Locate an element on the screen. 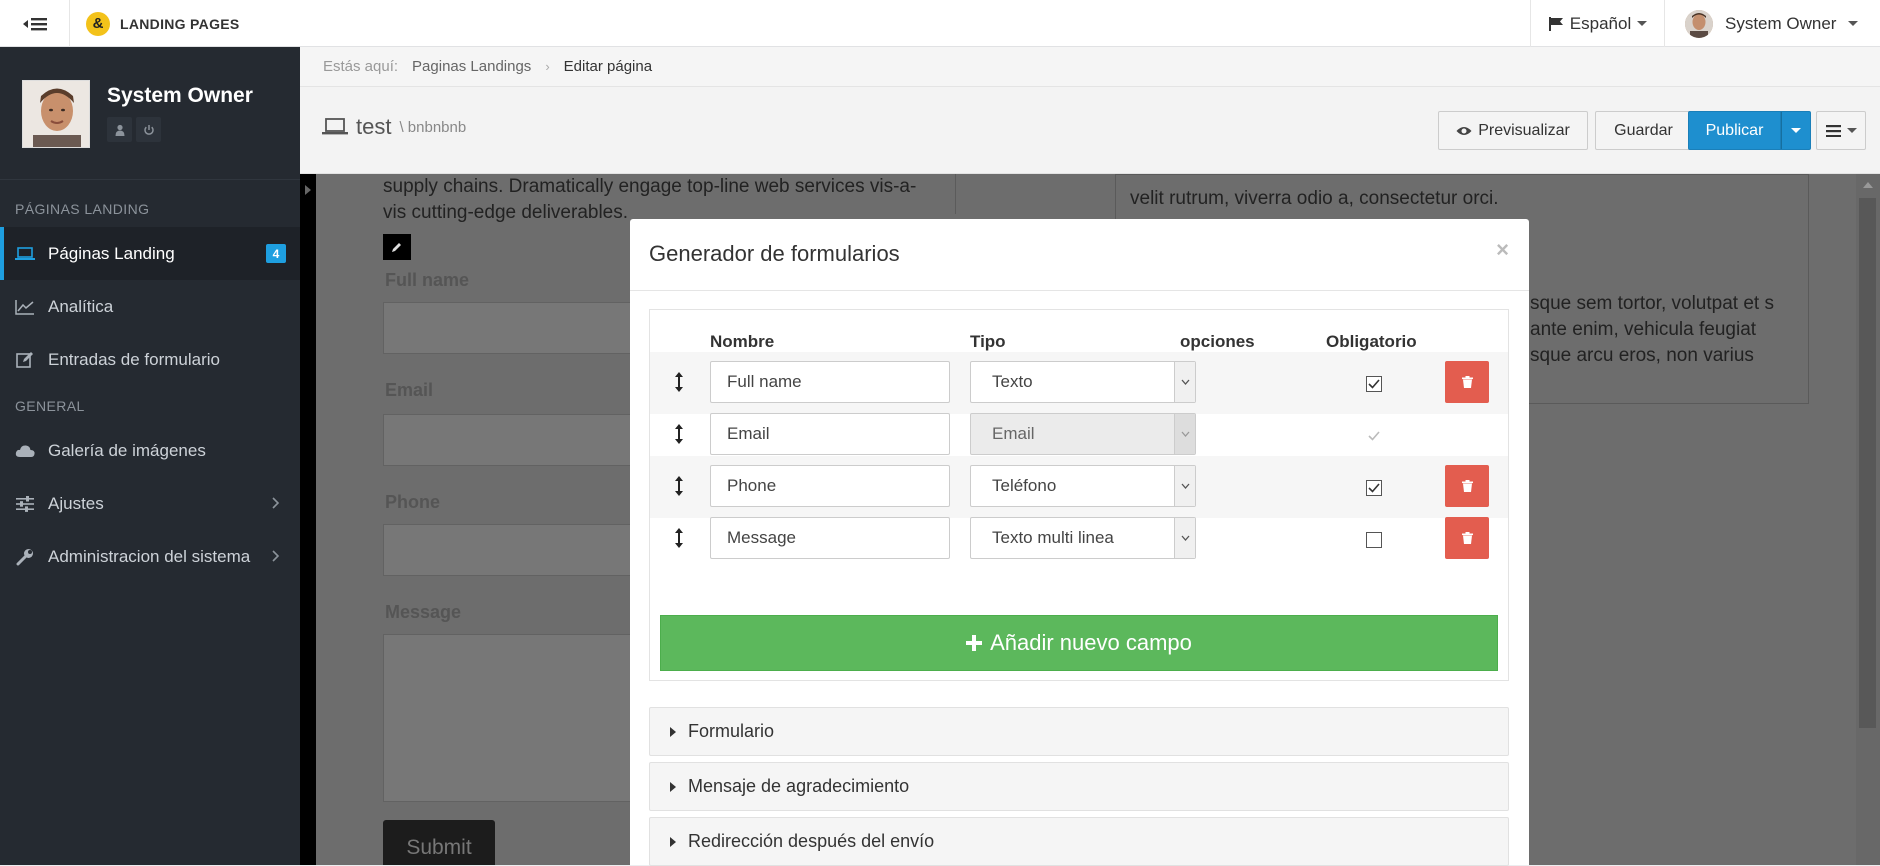 The image size is (1880, 866). close-icon: × is located at coordinates (1502, 250).